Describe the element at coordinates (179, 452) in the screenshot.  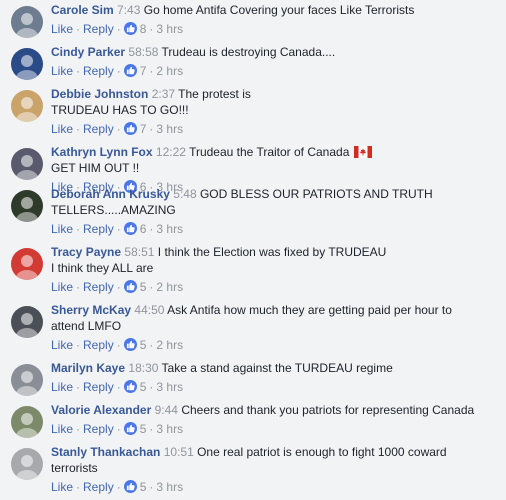
I see `comment-timestamp: 10:51` at that location.